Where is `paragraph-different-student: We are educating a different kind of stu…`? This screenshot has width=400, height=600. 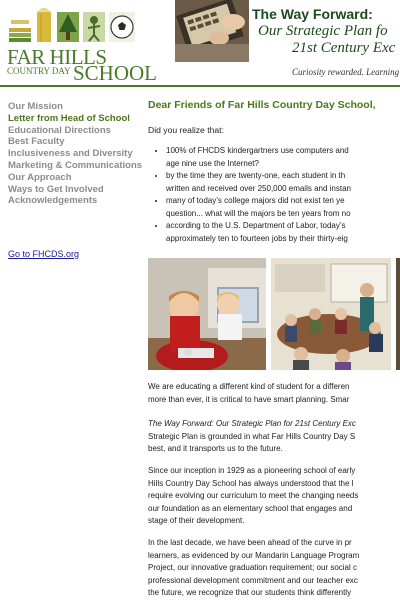
paragraph-different-student: We are educating a different kind of stu… is located at coordinates (274, 393).